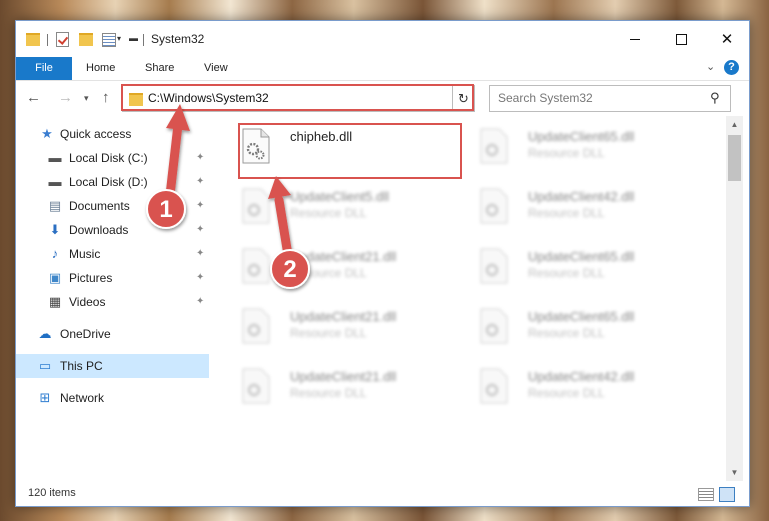 The width and height of the screenshot is (769, 521). I want to click on document-icon: ▤, so click(55, 205).